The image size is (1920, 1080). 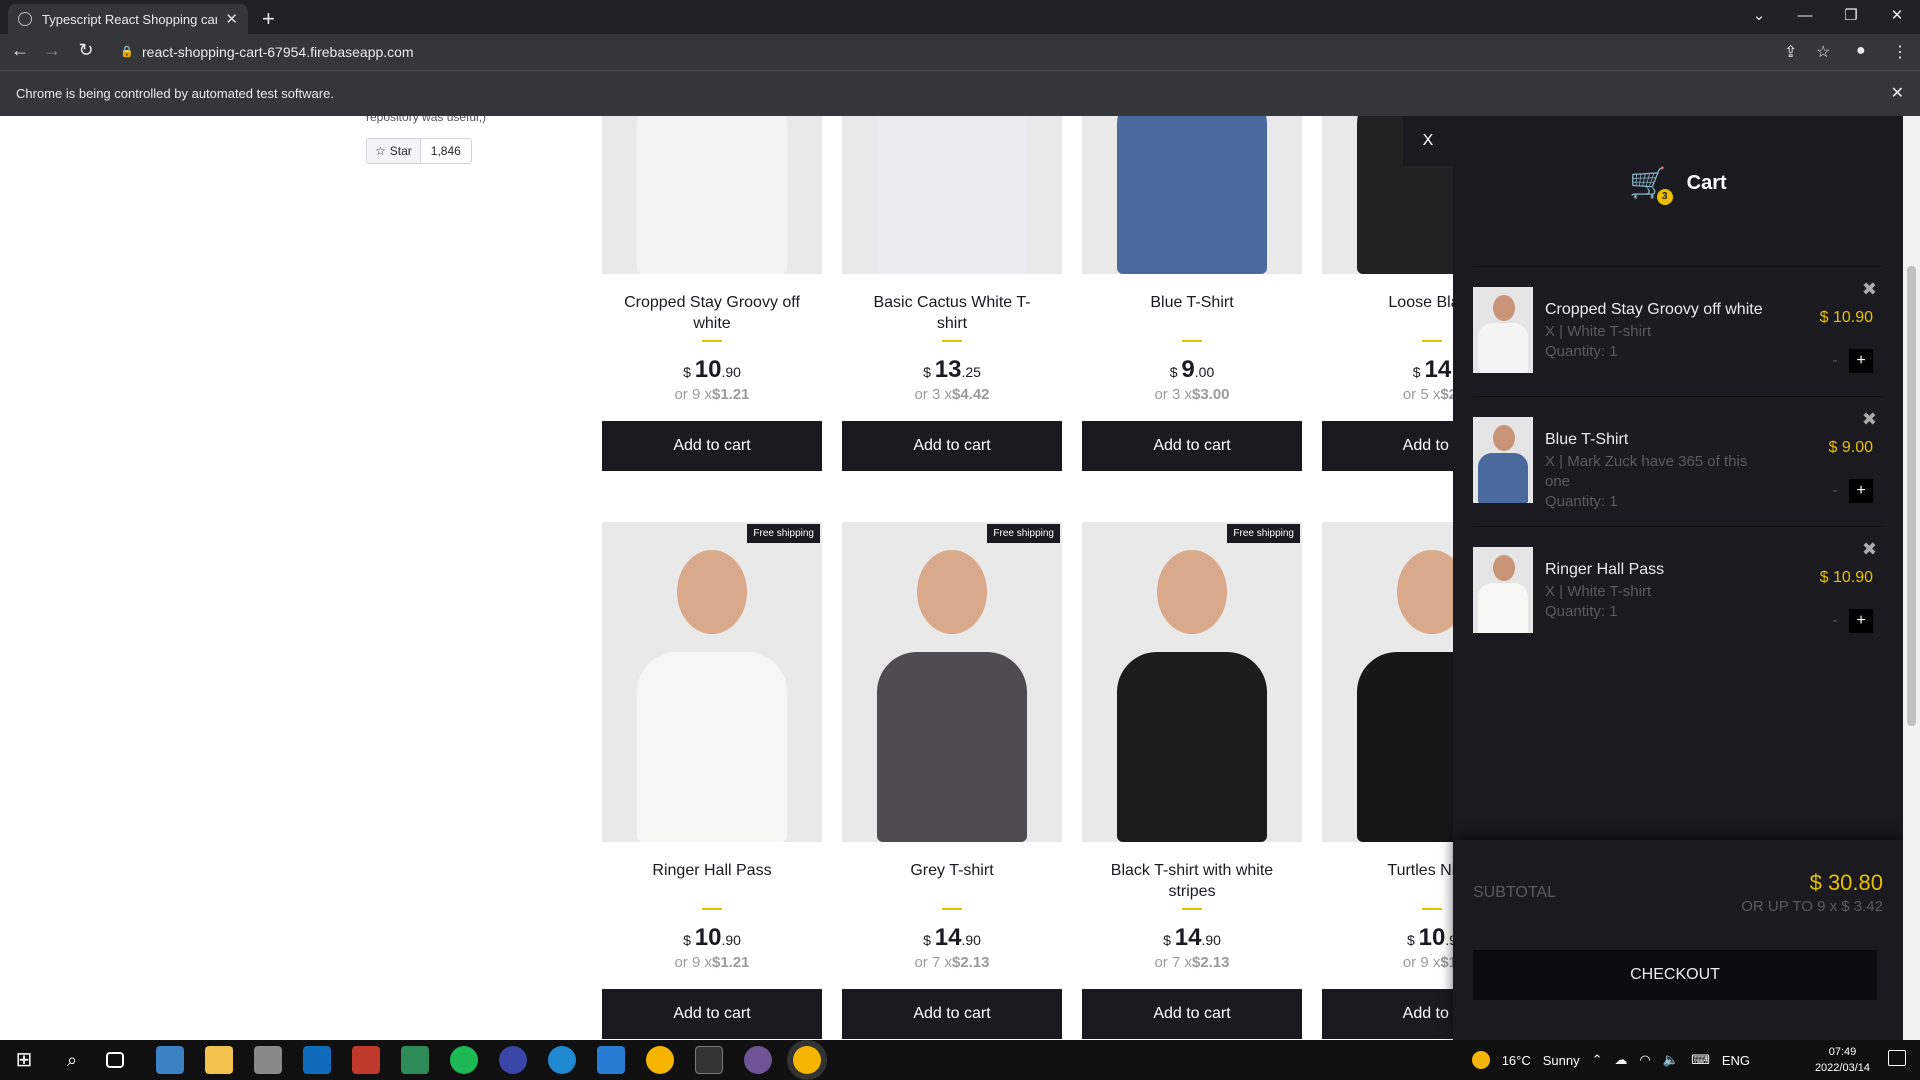 What do you see at coordinates (1842, 1060) in the screenshot?
I see `clock: 07:49 2022/03/14` at bounding box center [1842, 1060].